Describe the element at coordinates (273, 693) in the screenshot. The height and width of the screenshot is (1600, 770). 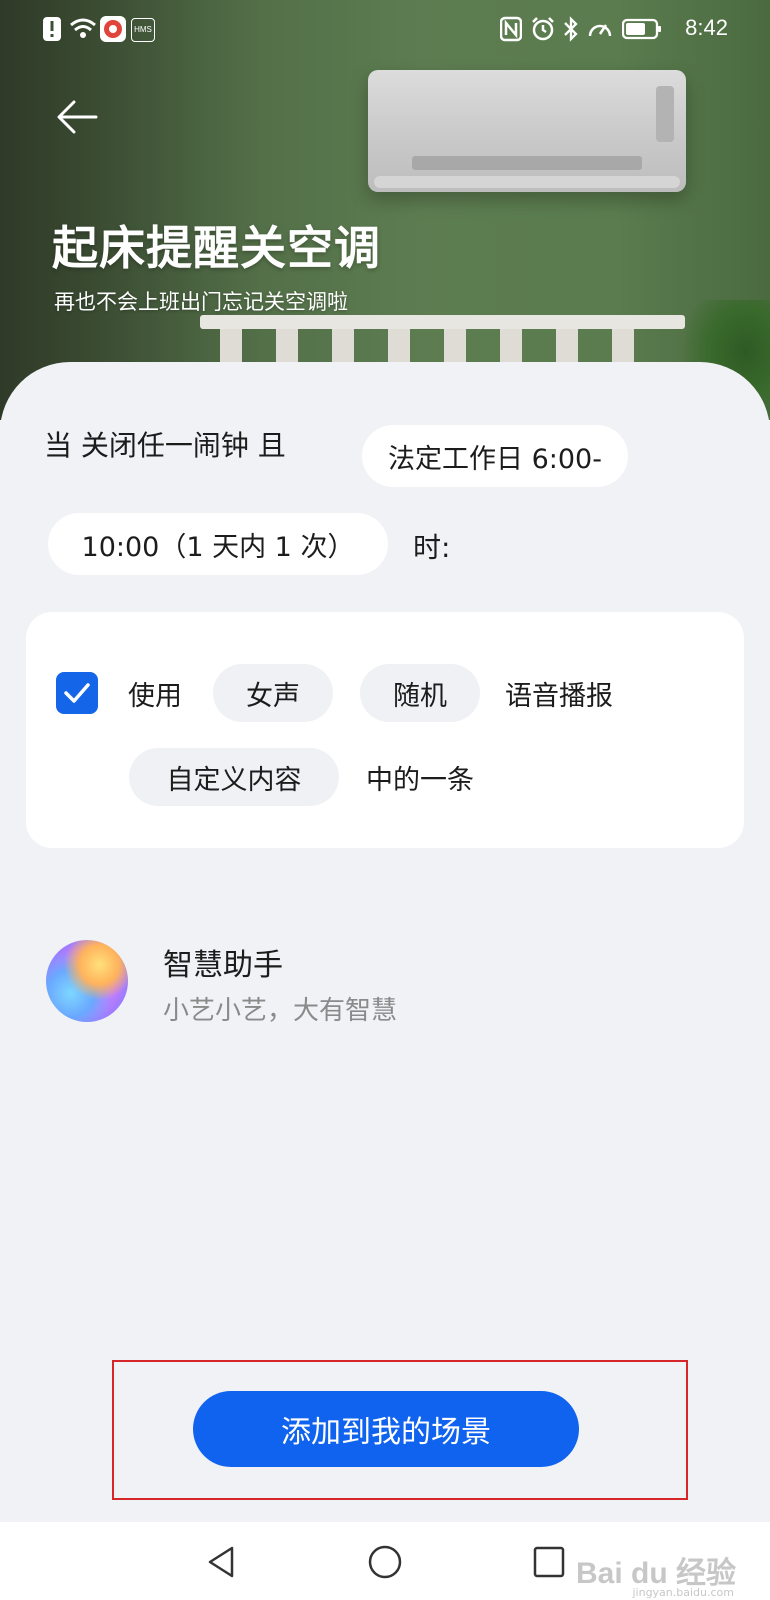
I see `voice-option-pill: 女声` at that location.